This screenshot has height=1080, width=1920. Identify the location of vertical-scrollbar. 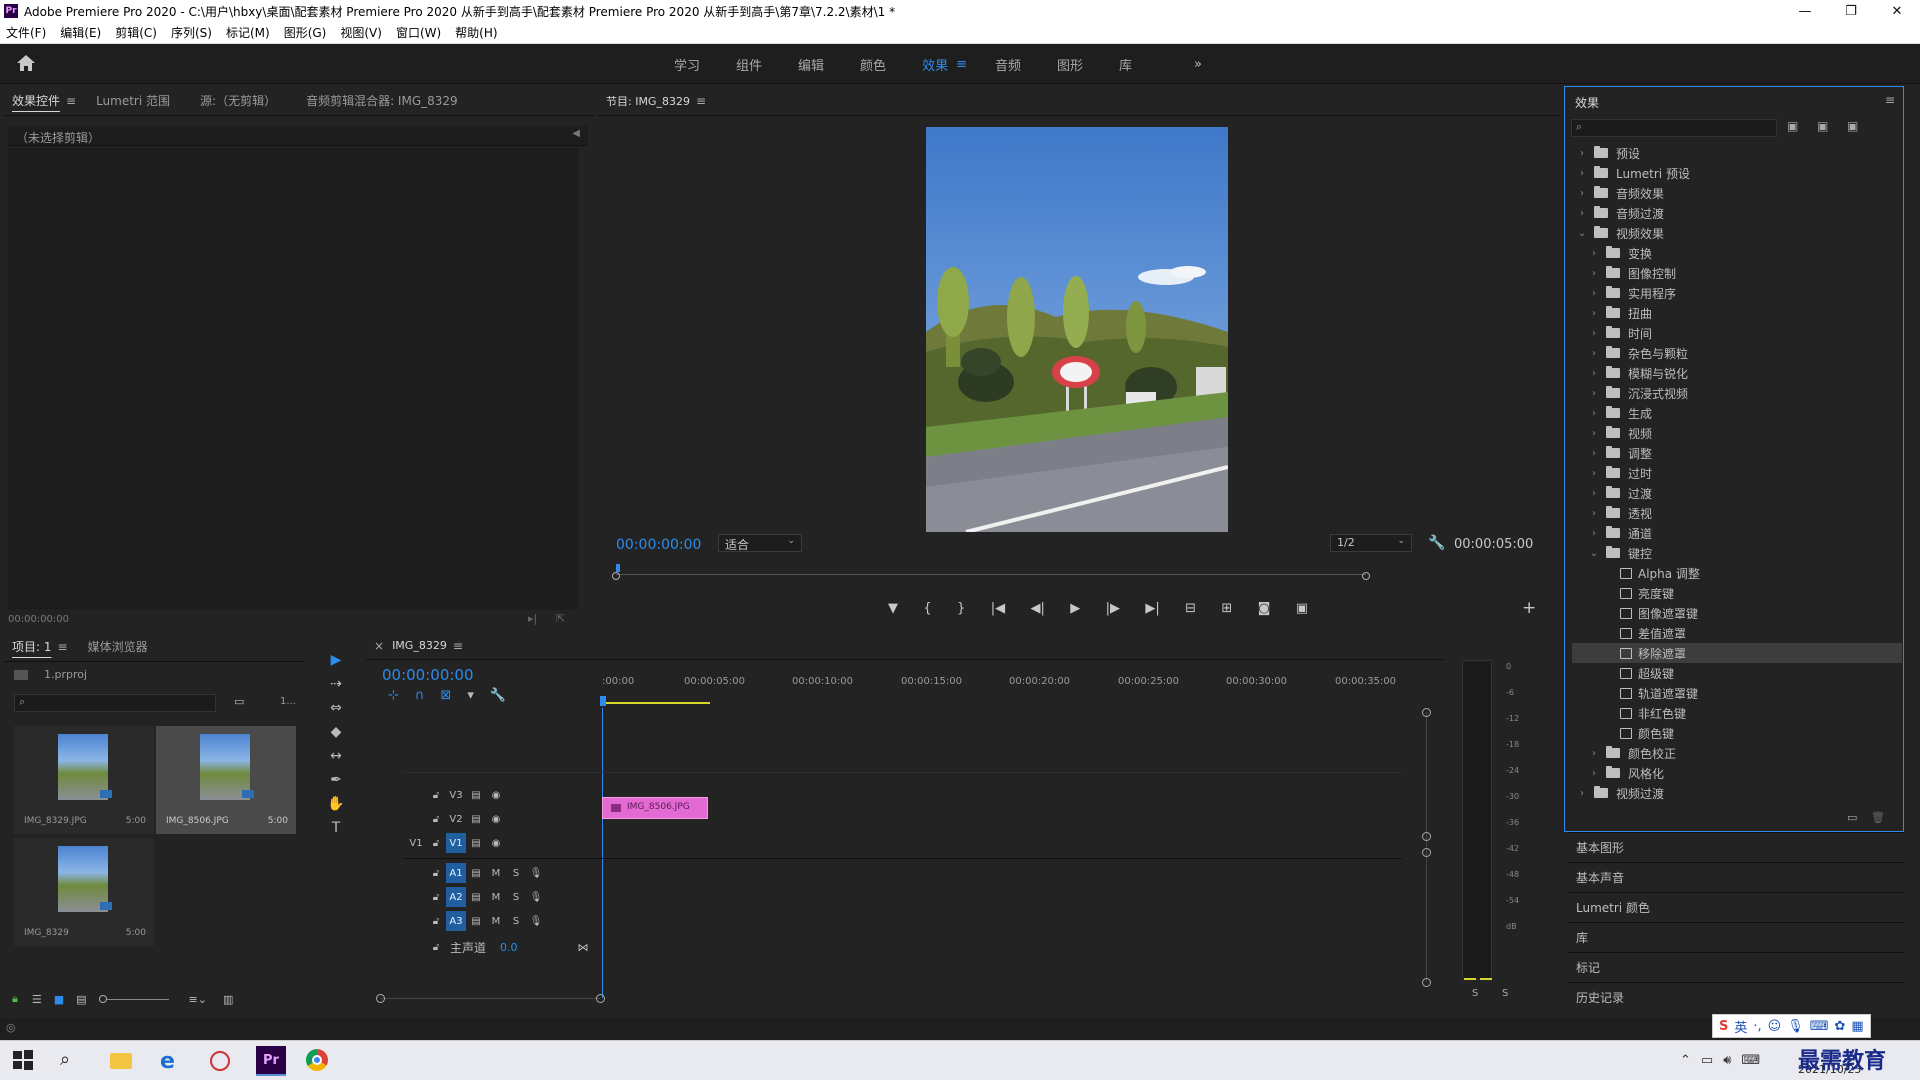
(1426, 847).